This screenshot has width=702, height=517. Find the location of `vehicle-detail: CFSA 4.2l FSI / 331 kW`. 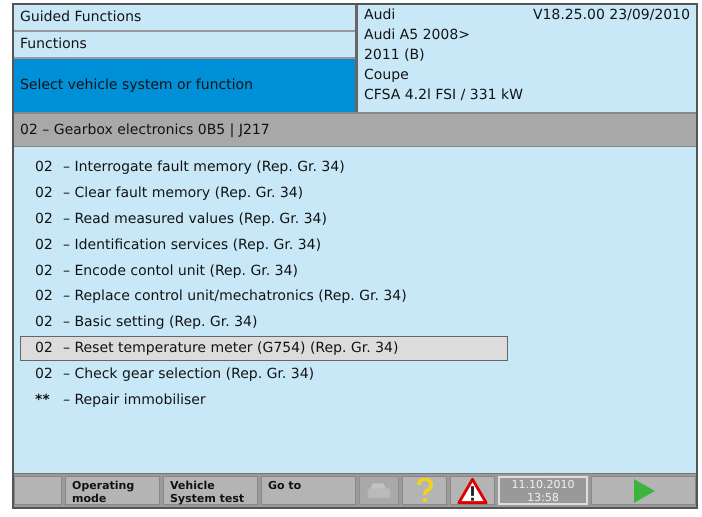

vehicle-detail: CFSA 4.2l FSI / 331 kW is located at coordinates (444, 95).